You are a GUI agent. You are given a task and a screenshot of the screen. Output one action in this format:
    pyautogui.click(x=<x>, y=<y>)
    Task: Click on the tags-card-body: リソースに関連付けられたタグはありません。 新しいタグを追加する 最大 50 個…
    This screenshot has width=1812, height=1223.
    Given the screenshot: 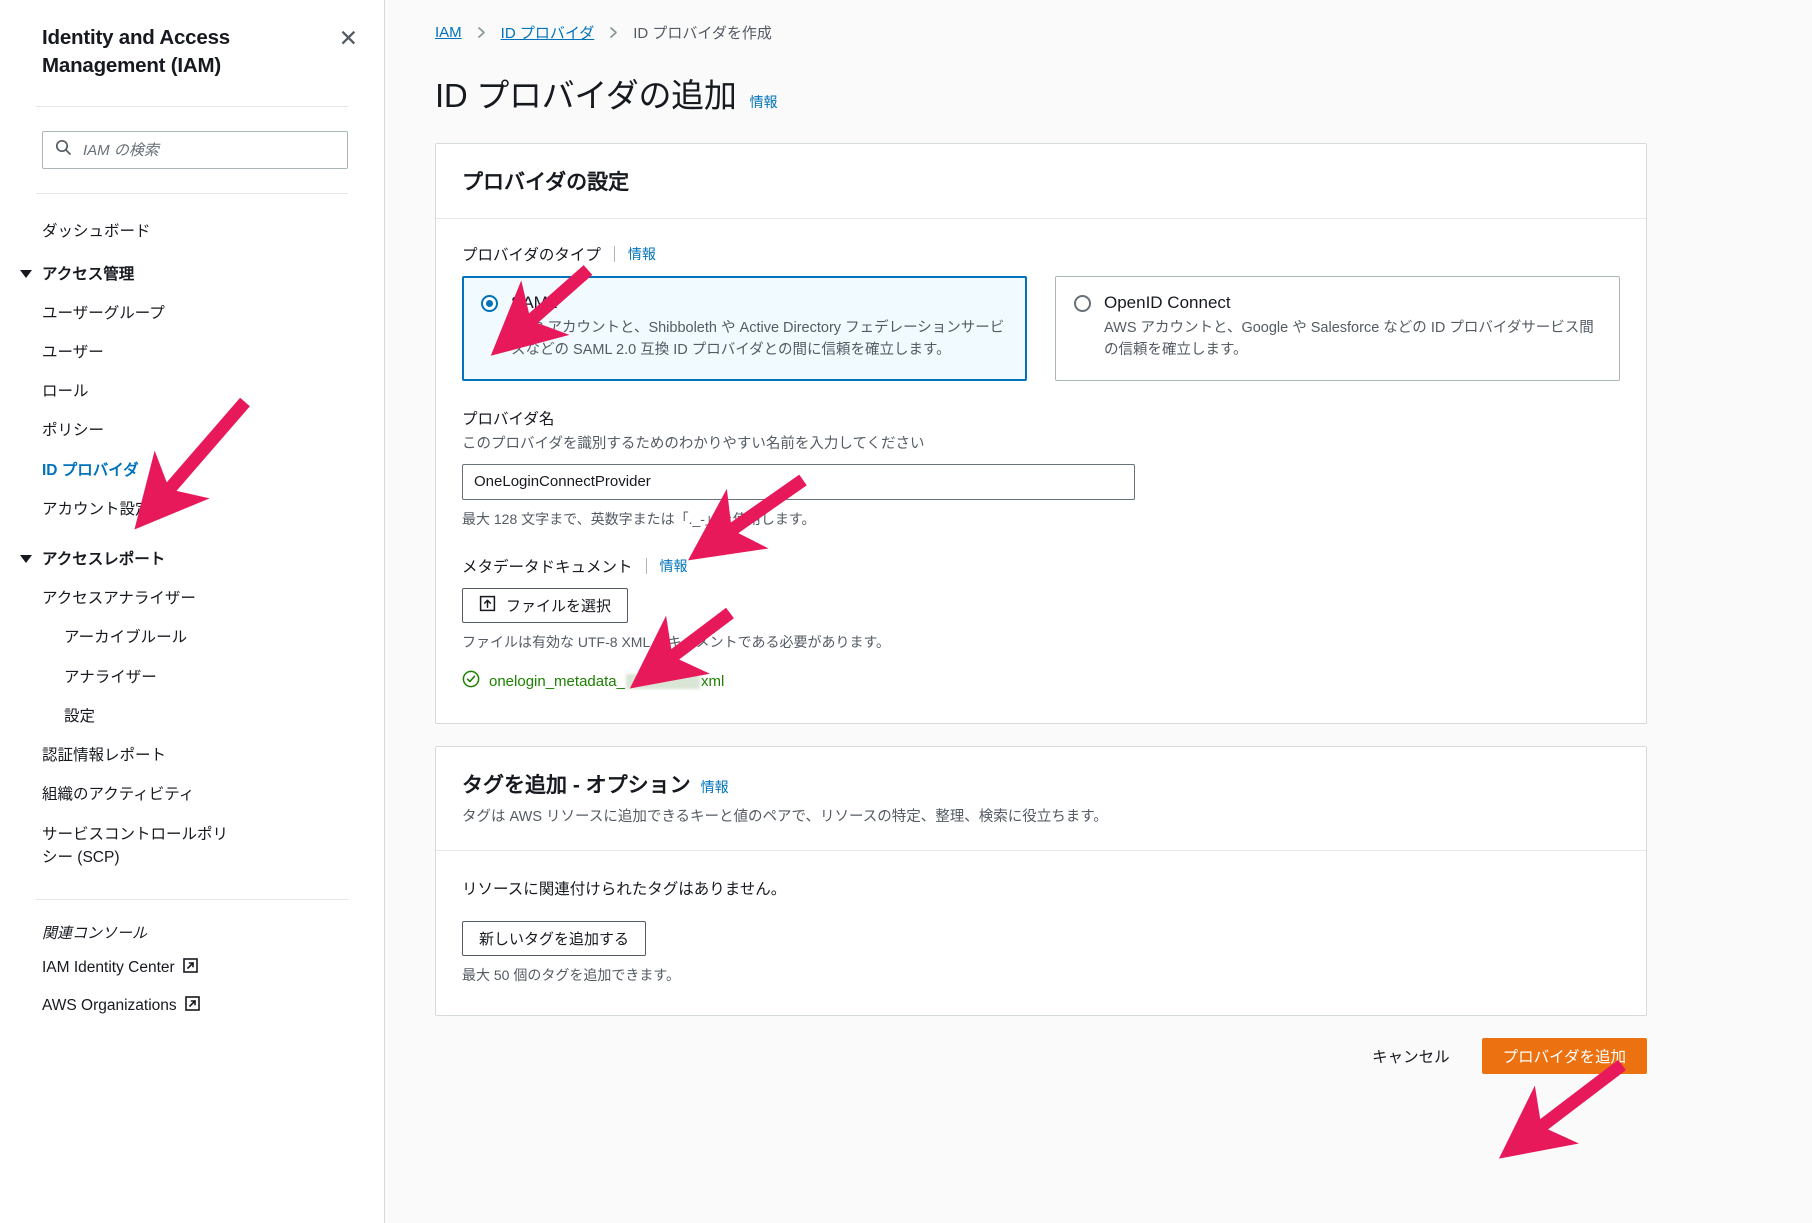 What is the action you would take?
    pyautogui.click(x=1041, y=933)
    